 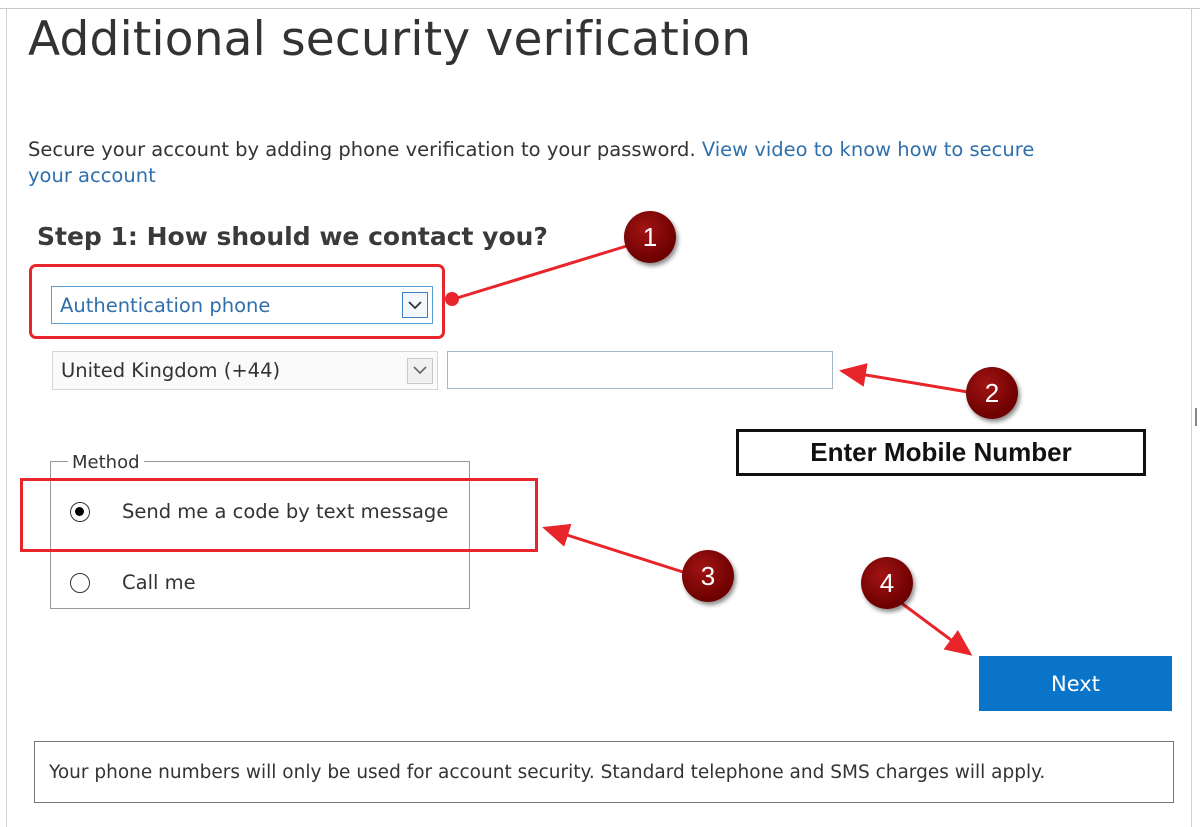 I want to click on chevron-down-icon, so click(x=420, y=370).